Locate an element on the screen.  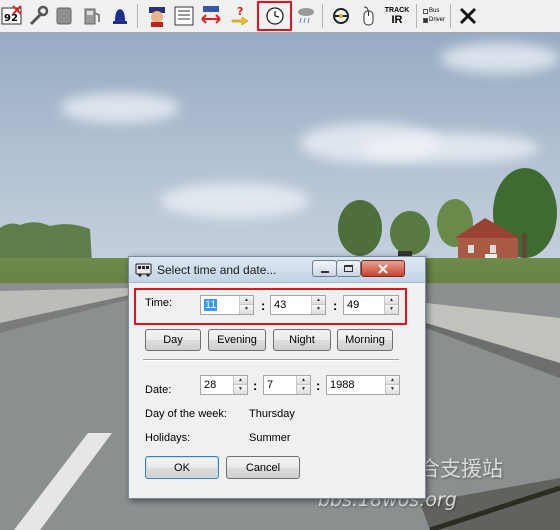
bus-icon is located at coordinates (143, 270).